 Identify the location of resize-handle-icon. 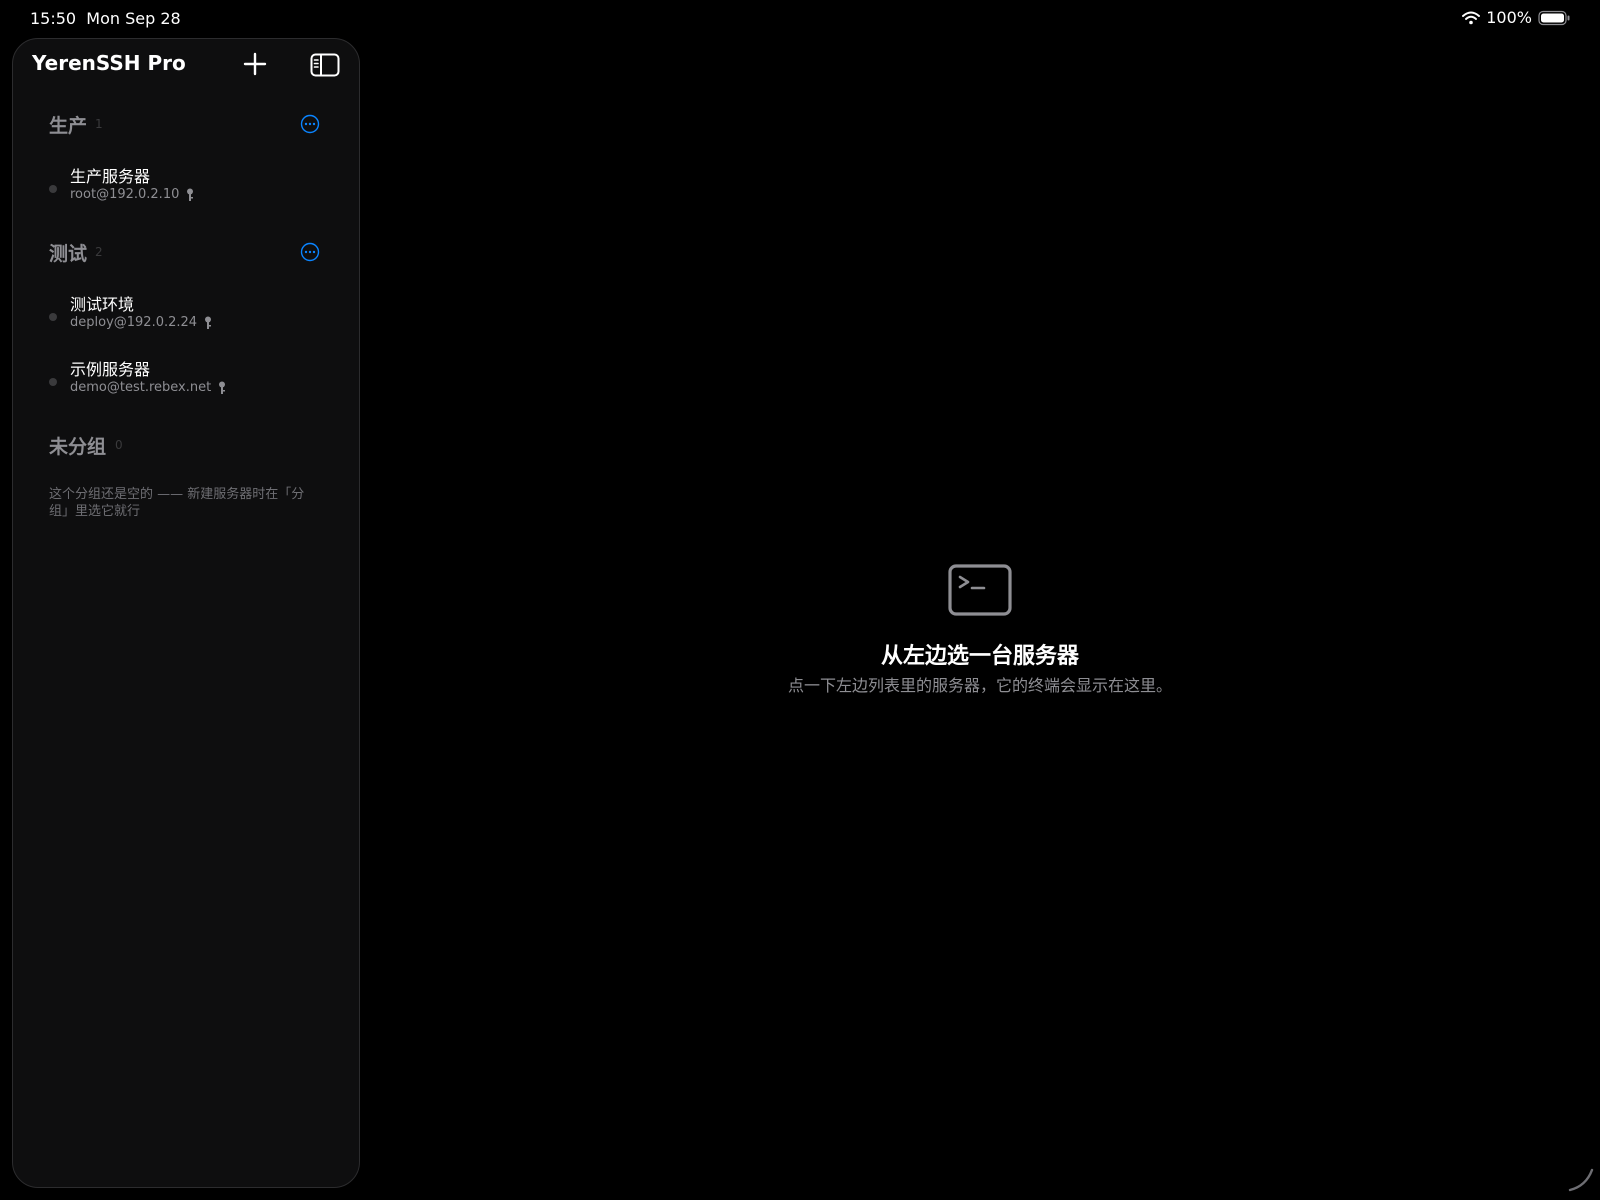
(1580, 1178).